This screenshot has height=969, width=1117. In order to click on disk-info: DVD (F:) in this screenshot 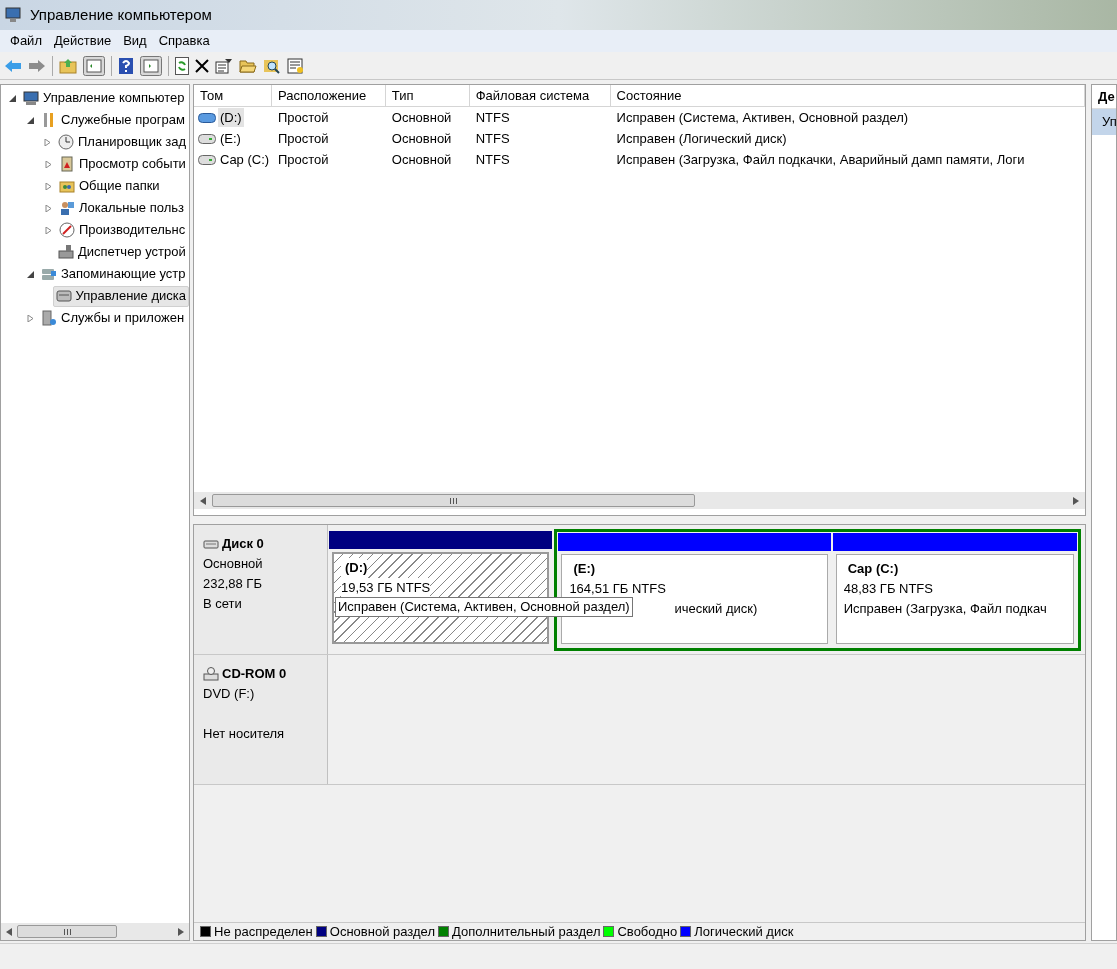, I will do `click(229, 694)`.